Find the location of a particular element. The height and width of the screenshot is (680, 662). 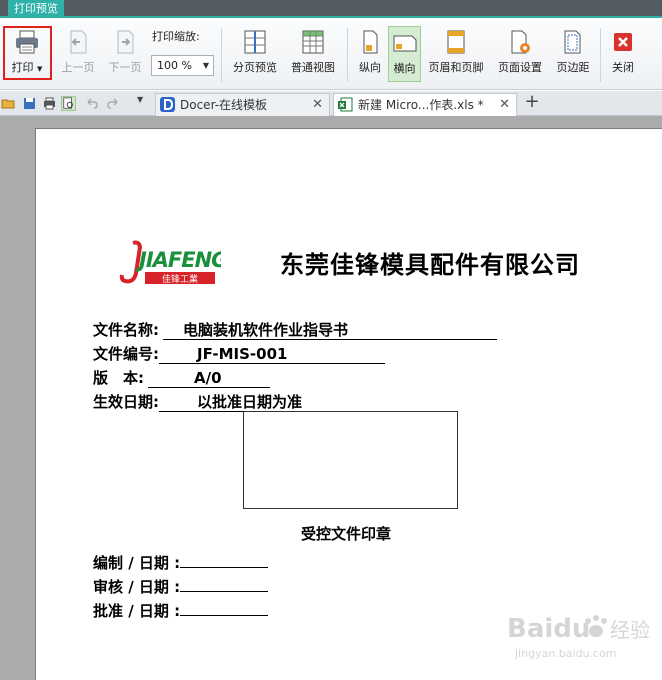

docer-icon is located at coordinates (167, 104).